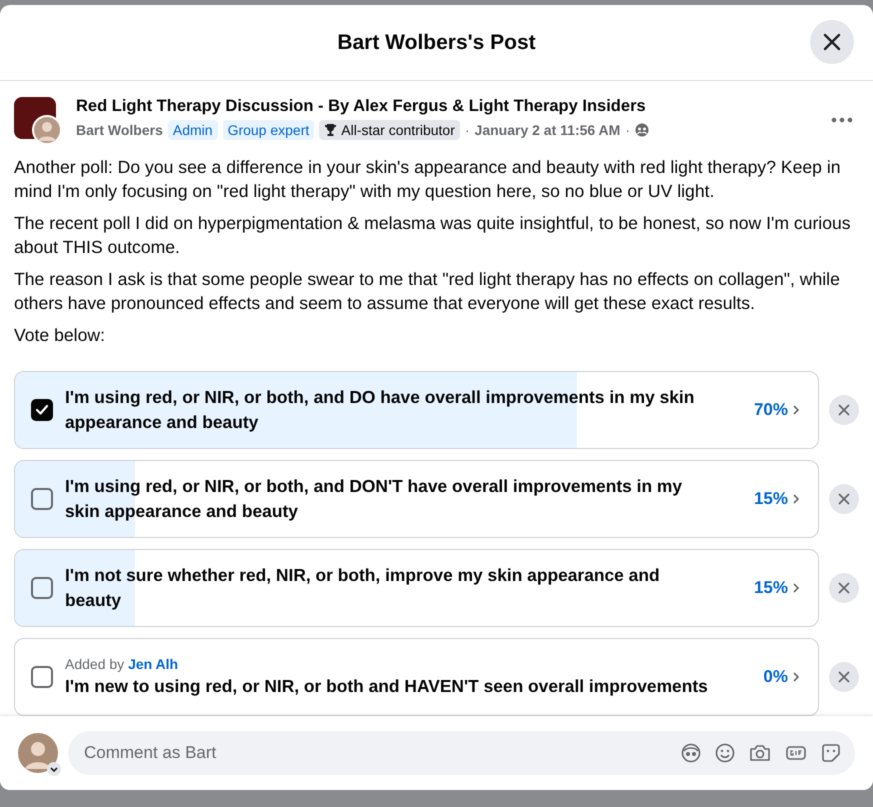 The image size is (873, 807). Describe the element at coordinates (445, 106) in the screenshot. I see `group-link: Red Light Therapy Discussion - By Alex Fergus & Light Therapy Insiders` at that location.